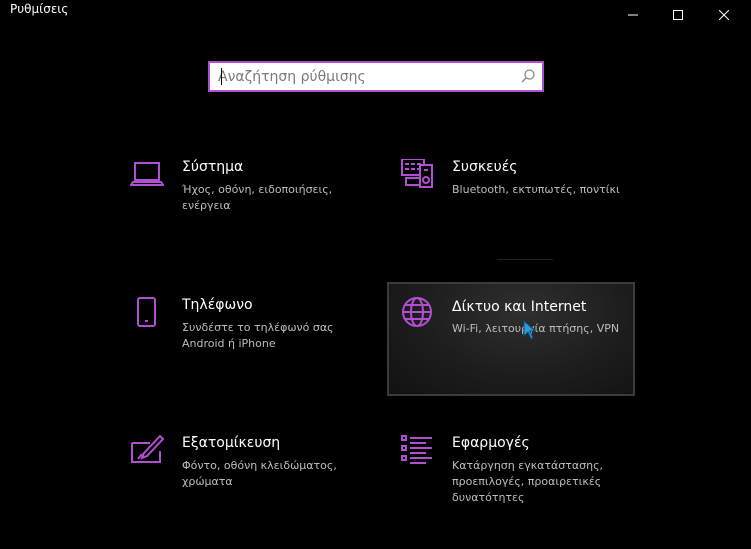 The height and width of the screenshot is (549, 751). I want to click on maximize-icon, so click(678, 15).